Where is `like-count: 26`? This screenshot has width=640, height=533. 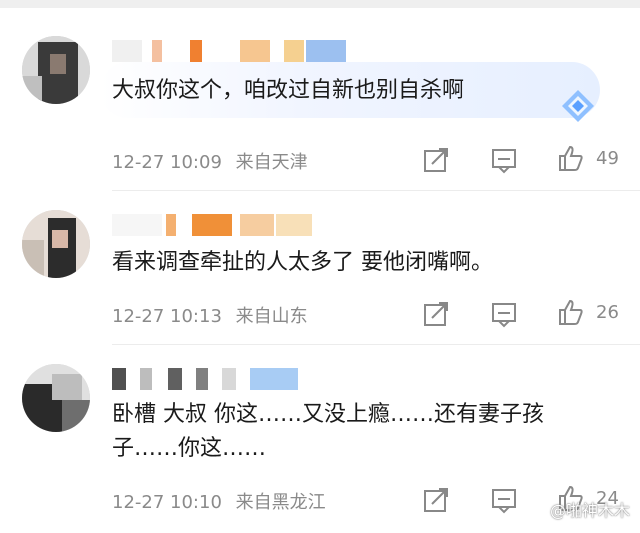
like-count: 26 is located at coordinates (607, 312).